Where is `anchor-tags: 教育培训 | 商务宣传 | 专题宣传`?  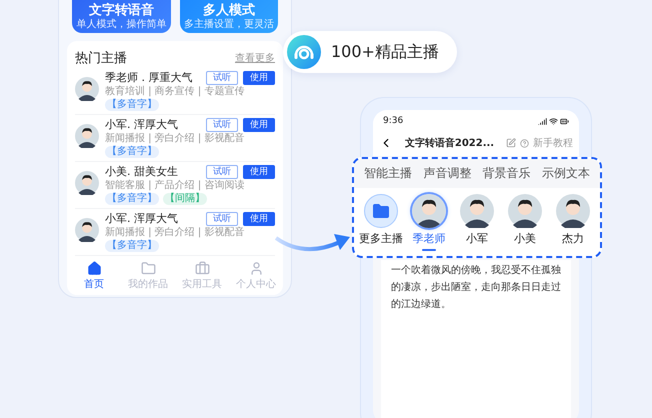 anchor-tags: 教育培训 | 商务宣传 | 专题宣传 is located at coordinates (190, 92).